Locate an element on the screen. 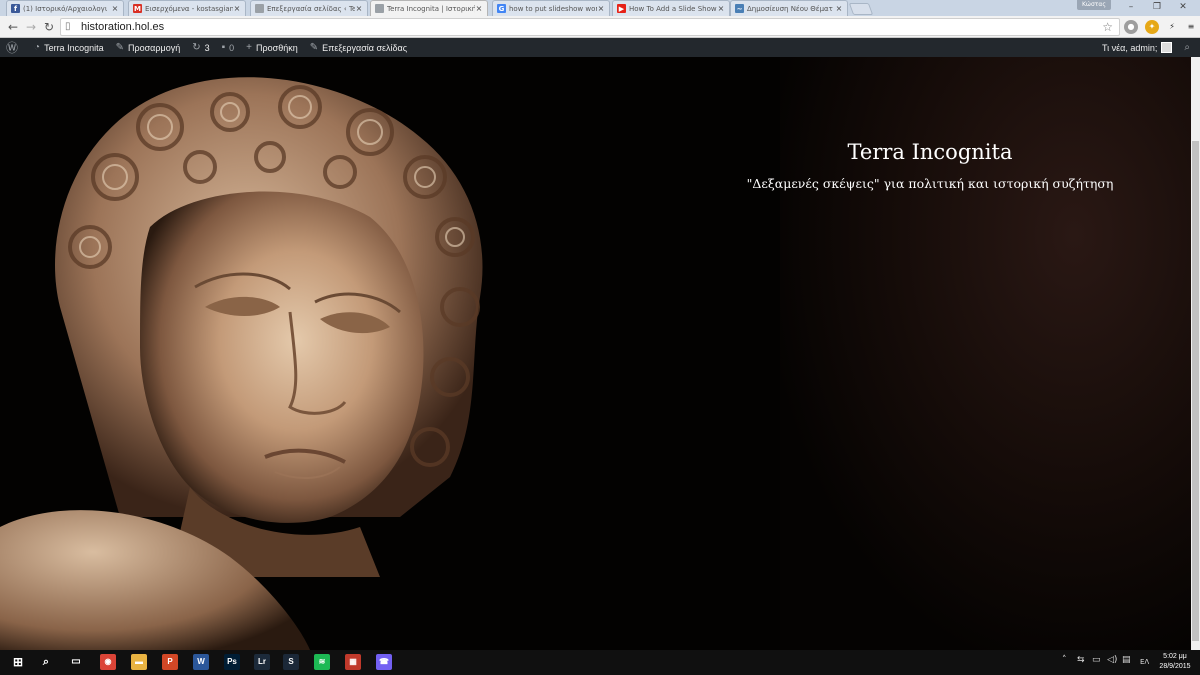 The height and width of the screenshot is (675, 1200). brush-icon: ✎ is located at coordinates (119, 47).